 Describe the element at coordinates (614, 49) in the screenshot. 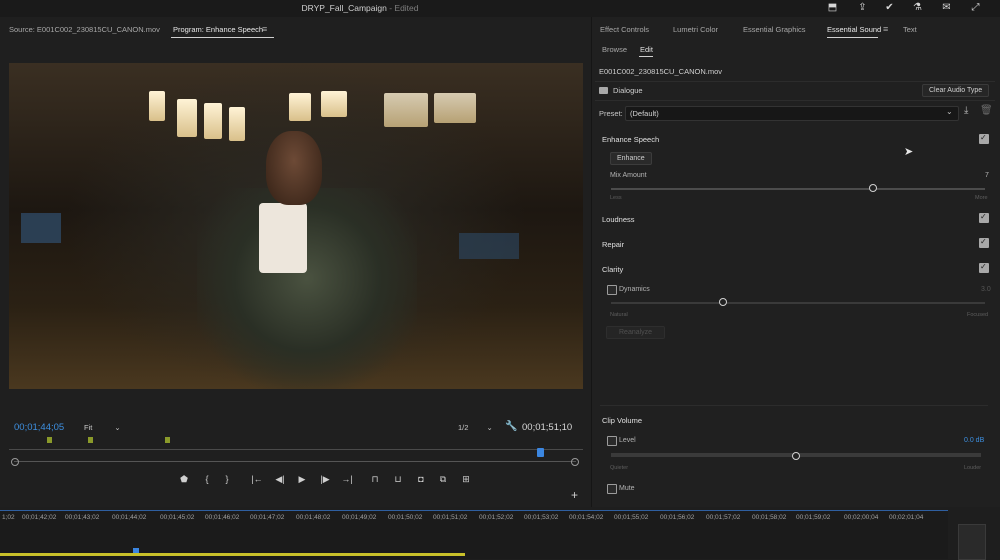

I see `subtab-browse: Browse` at that location.